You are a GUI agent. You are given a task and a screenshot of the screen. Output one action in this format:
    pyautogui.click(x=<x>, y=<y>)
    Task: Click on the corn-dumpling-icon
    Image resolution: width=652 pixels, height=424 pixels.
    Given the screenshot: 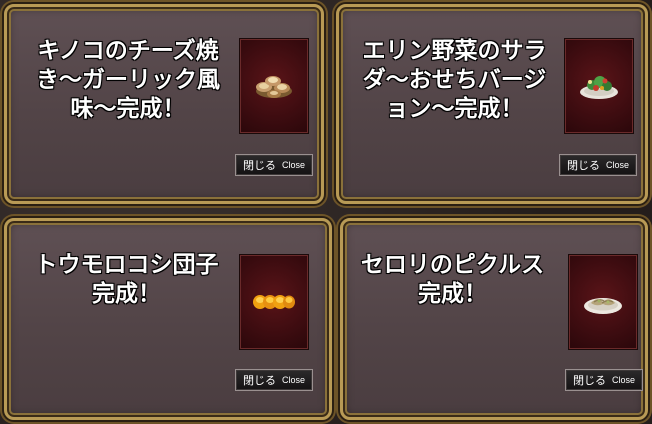 What is the action you would take?
    pyautogui.click(x=274, y=302)
    